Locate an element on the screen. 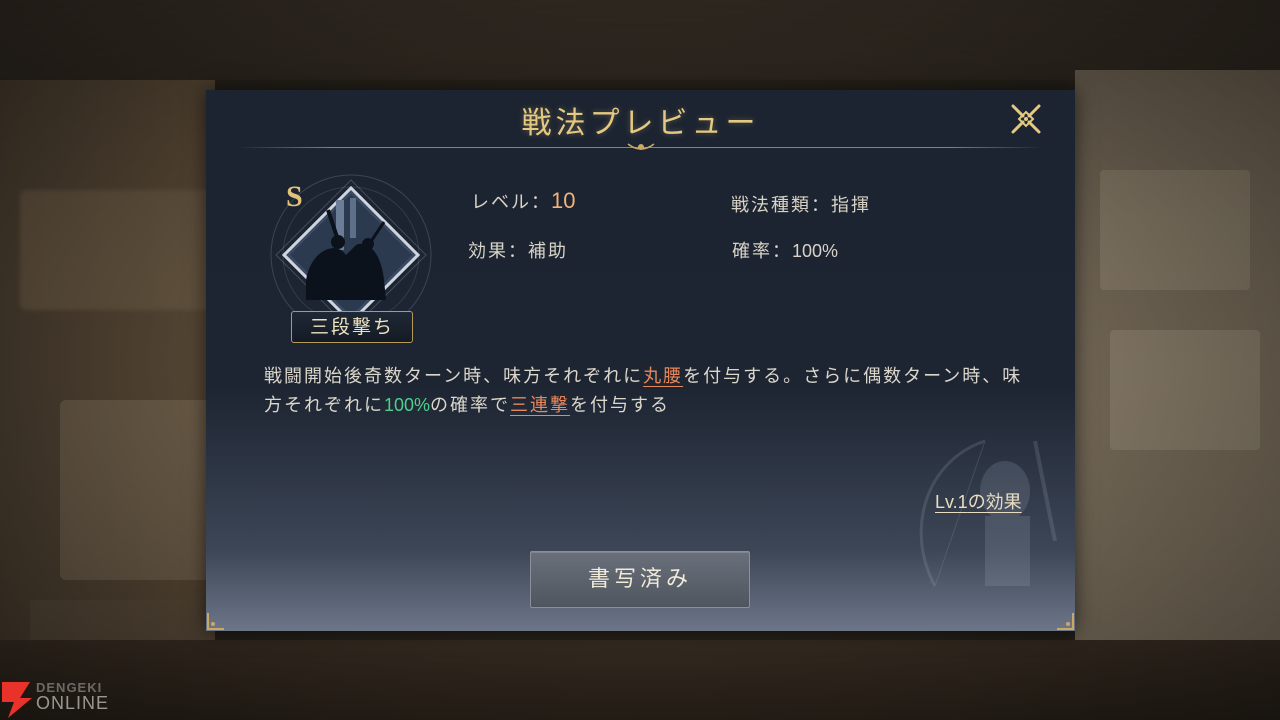  lv1-suffix: の効果 is located at coordinates (994, 502).